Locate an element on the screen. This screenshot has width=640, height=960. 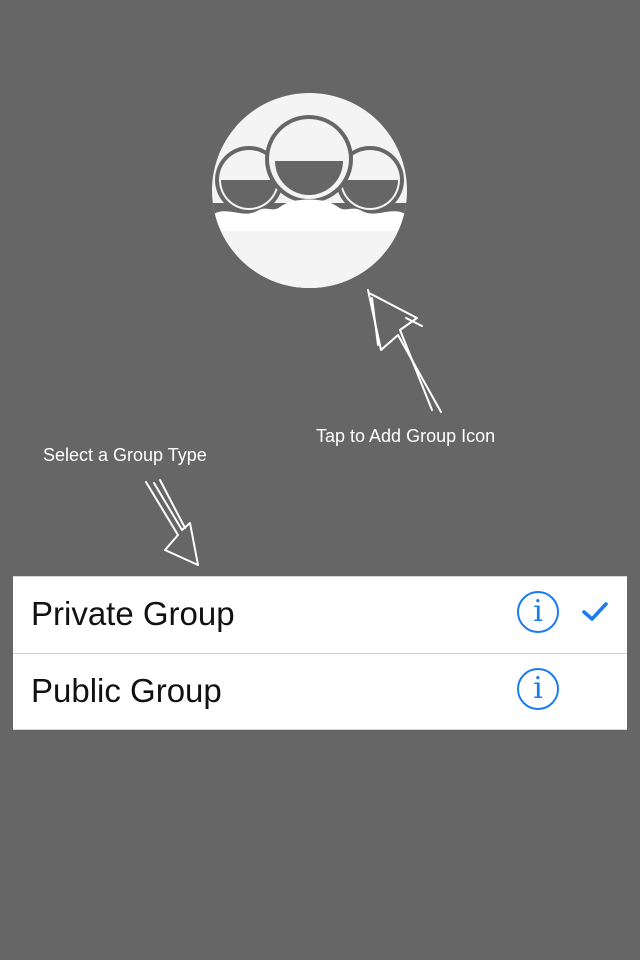
checkmark-icon is located at coordinates (595, 611).